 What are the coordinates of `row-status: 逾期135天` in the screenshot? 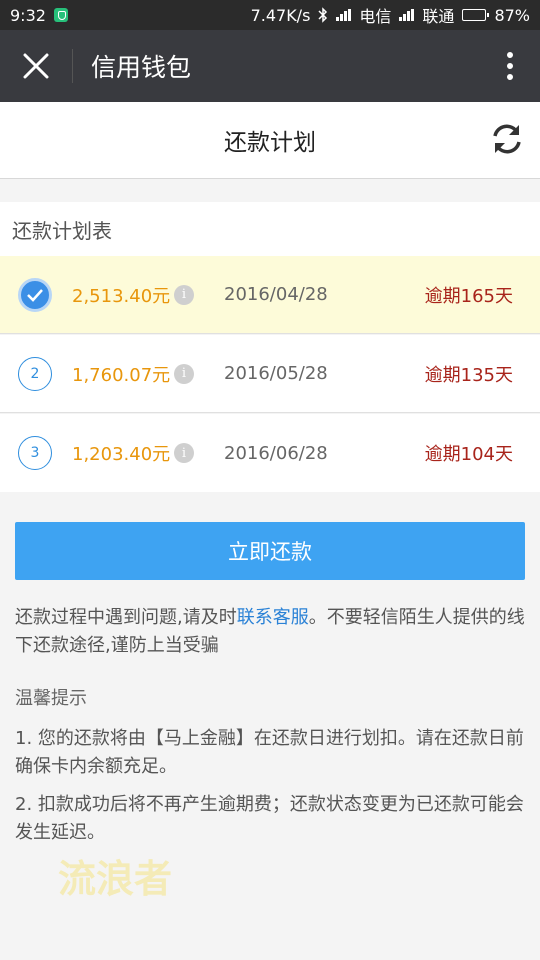 It's located at (468, 375).